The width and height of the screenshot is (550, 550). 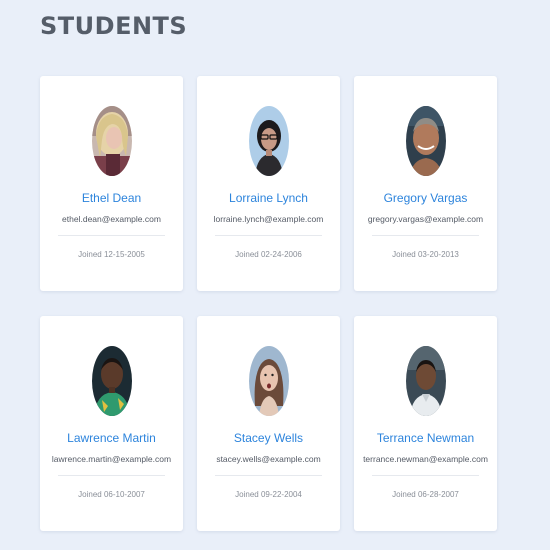 What do you see at coordinates (425, 438) in the screenshot?
I see `student-name: Terrance Newman` at bounding box center [425, 438].